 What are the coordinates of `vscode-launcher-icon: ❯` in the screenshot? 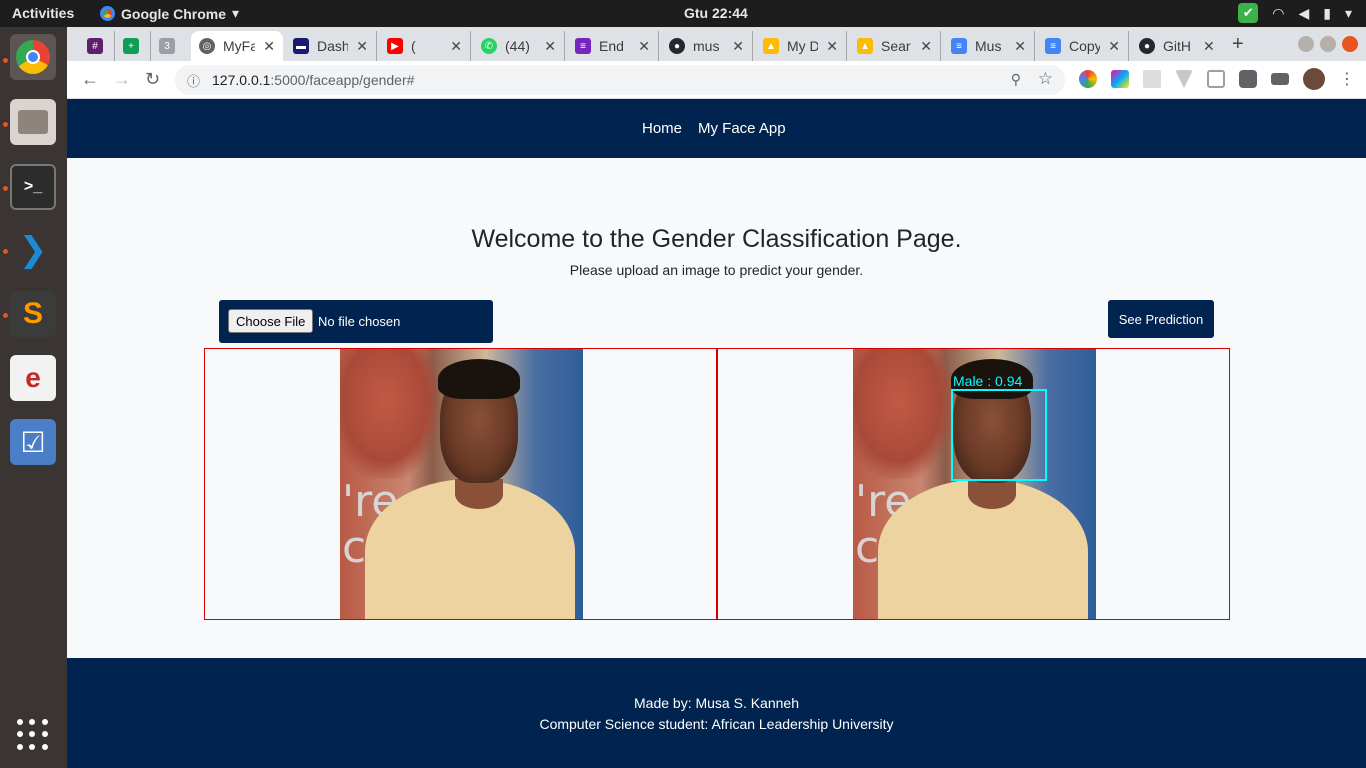 It's located at (33, 250).